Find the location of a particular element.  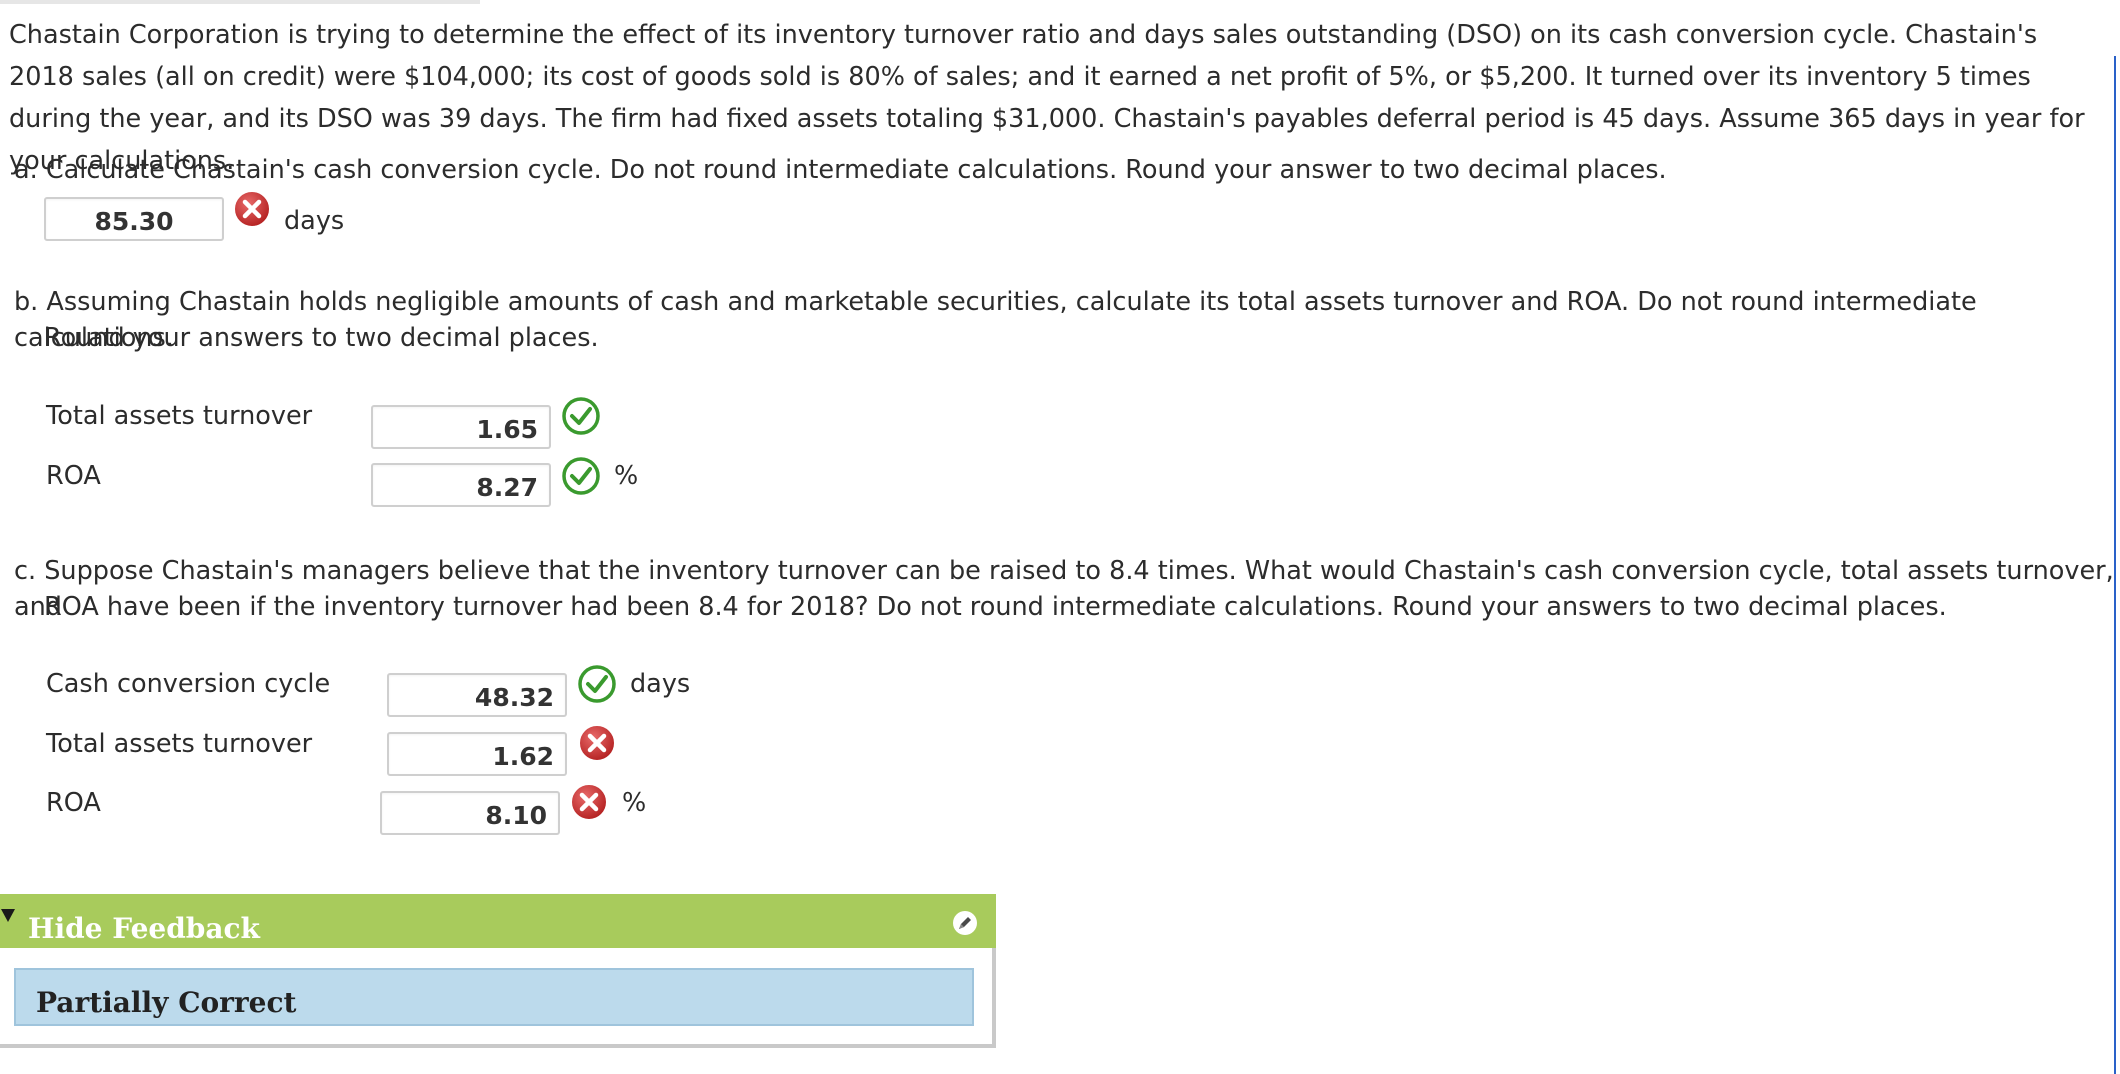

part-b-label-total-assets-turnover: Total assets turnover is located at coordinates (179, 416).